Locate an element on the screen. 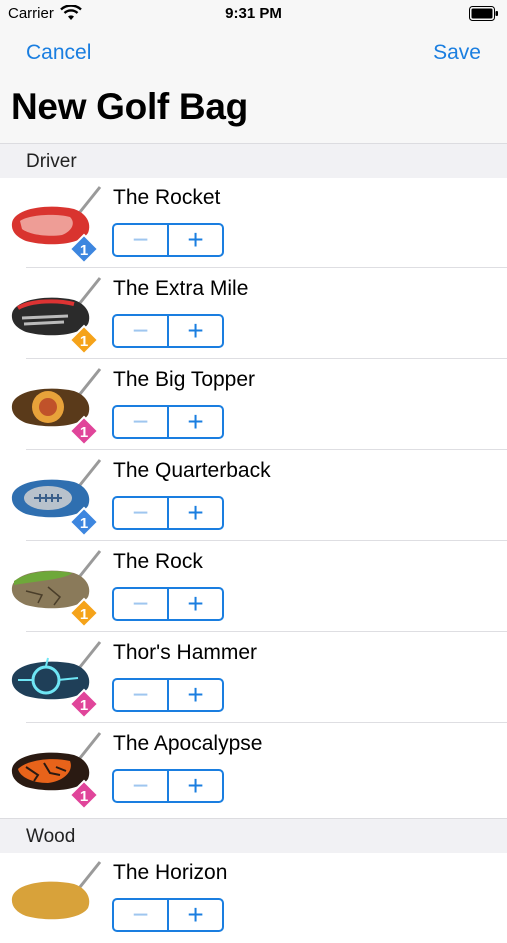 The height and width of the screenshot is (943, 507). status-time: 9:31 PM is located at coordinates (253, 13).